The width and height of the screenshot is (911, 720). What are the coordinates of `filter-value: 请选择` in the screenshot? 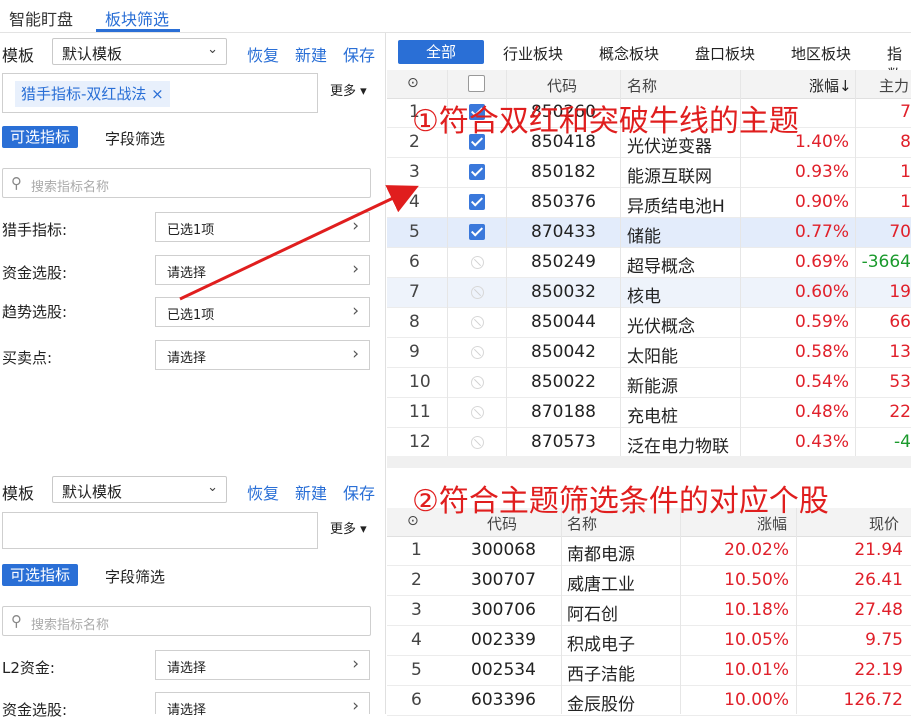 It's located at (187, 668).